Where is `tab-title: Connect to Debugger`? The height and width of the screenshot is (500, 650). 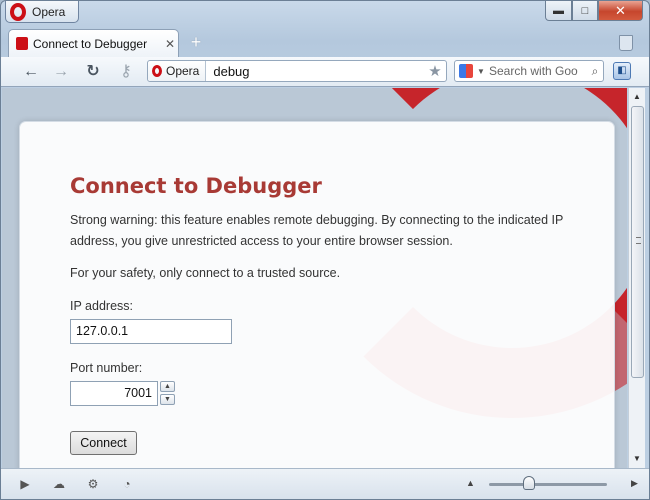 tab-title: Connect to Debugger is located at coordinates (90, 43).